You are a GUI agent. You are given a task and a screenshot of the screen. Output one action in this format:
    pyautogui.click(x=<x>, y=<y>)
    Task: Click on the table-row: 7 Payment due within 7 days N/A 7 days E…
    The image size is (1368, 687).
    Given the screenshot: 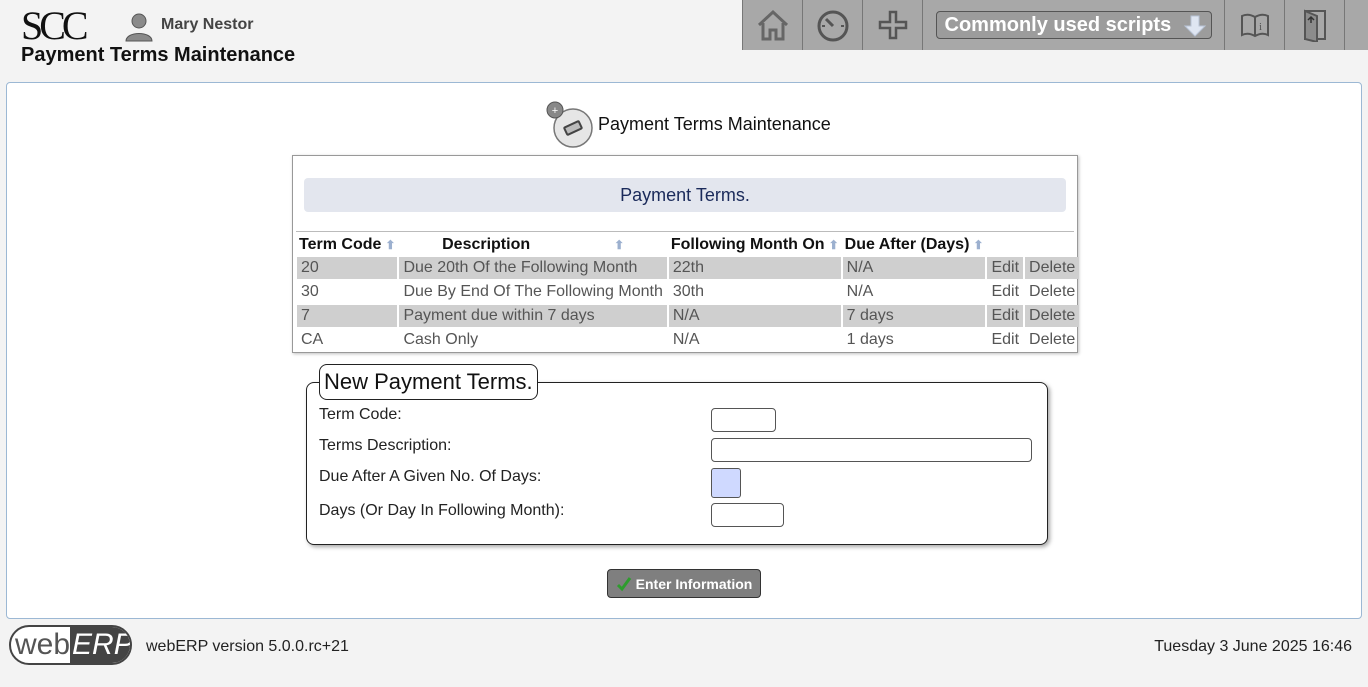 What is the action you would take?
    pyautogui.click(x=688, y=316)
    